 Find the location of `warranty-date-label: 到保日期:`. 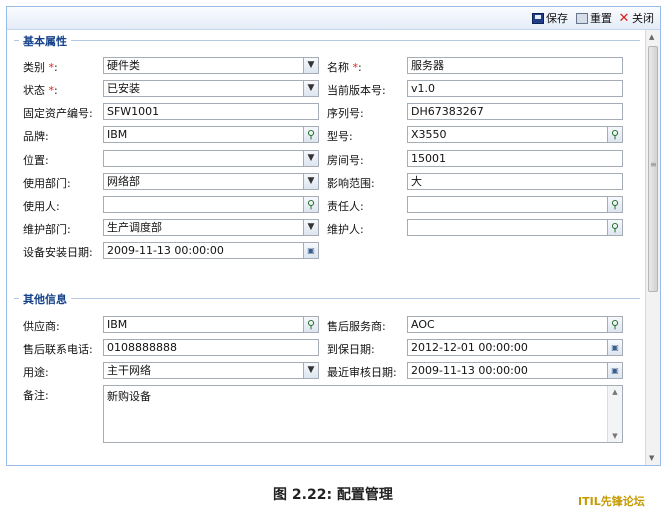

warranty-date-label: 到保日期: is located at coordinates (351, 349).